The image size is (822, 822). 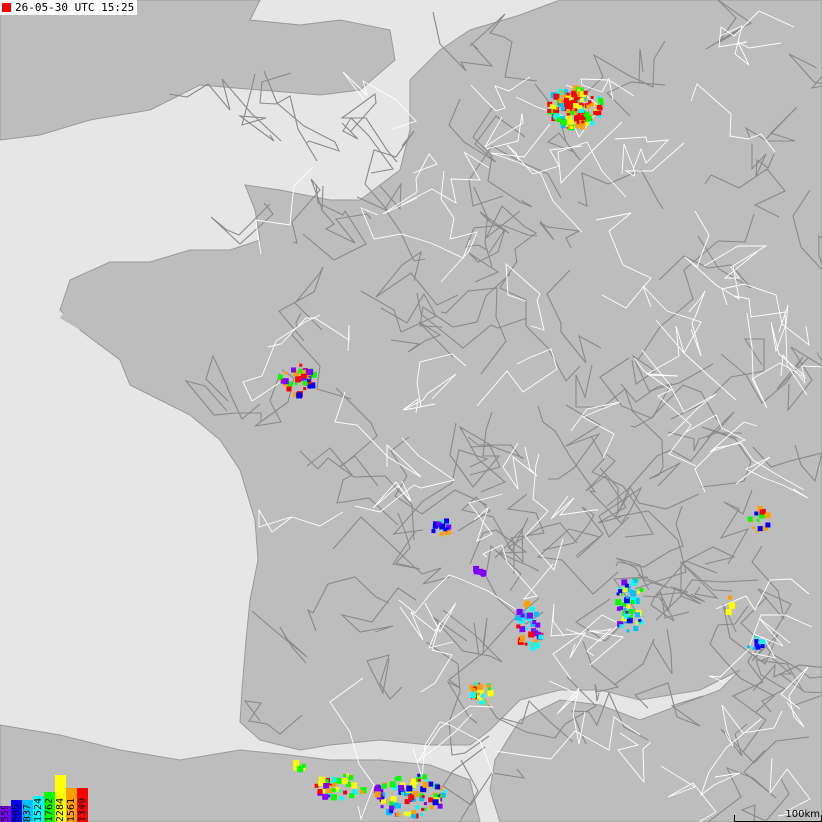 What do you see at coordinates (71, 805) in the screenshot?
I see `legend-entry: 1561` at bounding box center [71, 805].